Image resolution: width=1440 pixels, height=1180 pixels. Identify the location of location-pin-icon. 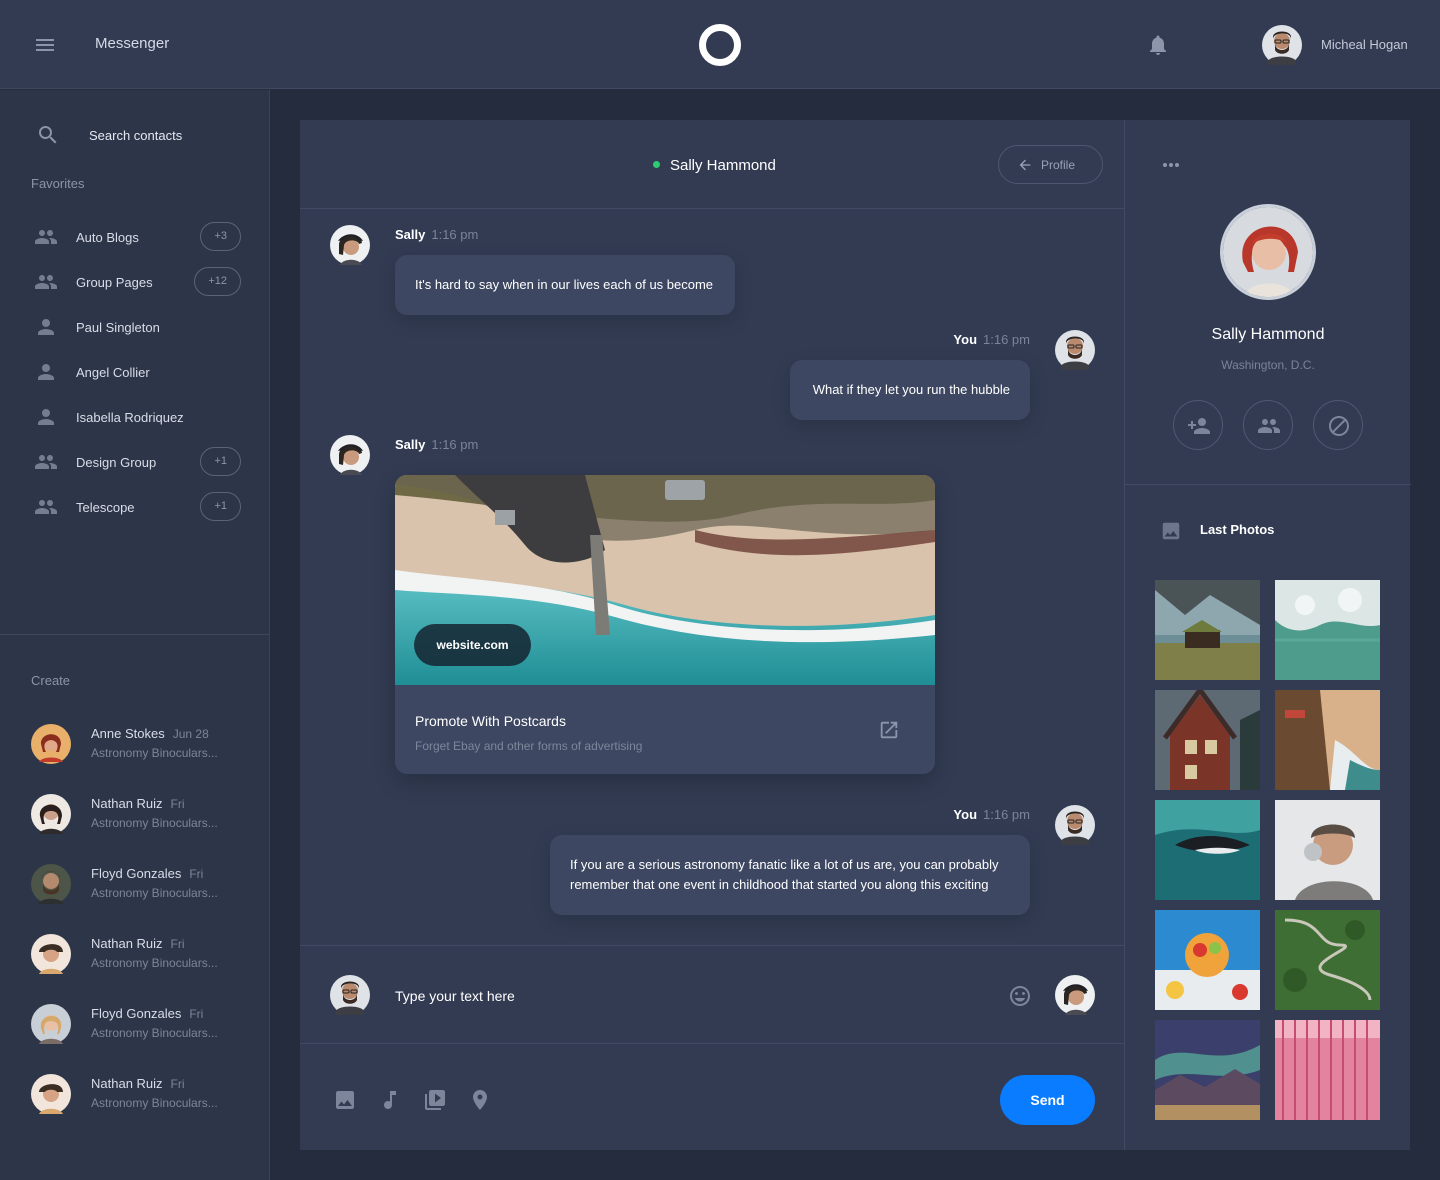
(480, 1100).